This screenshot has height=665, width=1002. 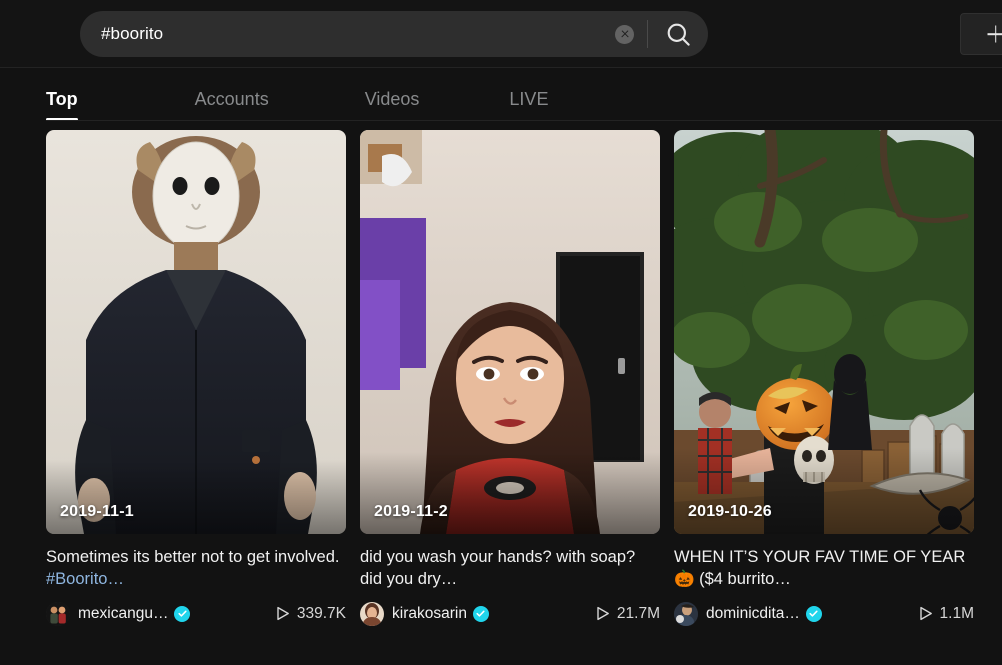 I want to click on play-count: 1.1M, so click(x=946, y=614).